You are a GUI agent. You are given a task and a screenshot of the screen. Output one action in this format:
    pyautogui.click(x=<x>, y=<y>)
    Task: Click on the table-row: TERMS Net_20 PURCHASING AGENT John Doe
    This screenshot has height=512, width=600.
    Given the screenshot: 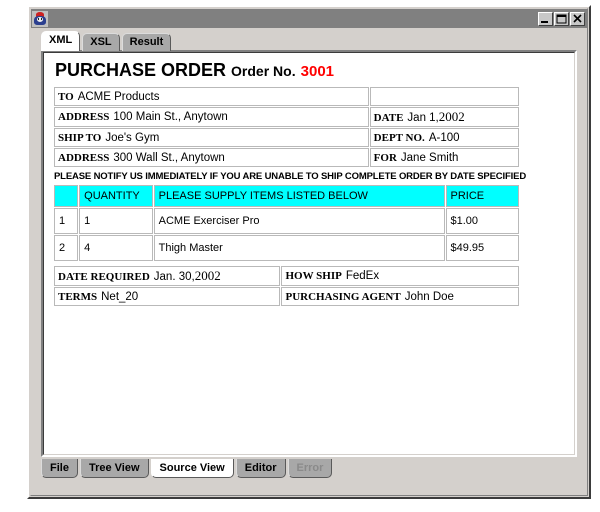 What is the action you would take?
    pyautogui.click(x=286, y=296)
    